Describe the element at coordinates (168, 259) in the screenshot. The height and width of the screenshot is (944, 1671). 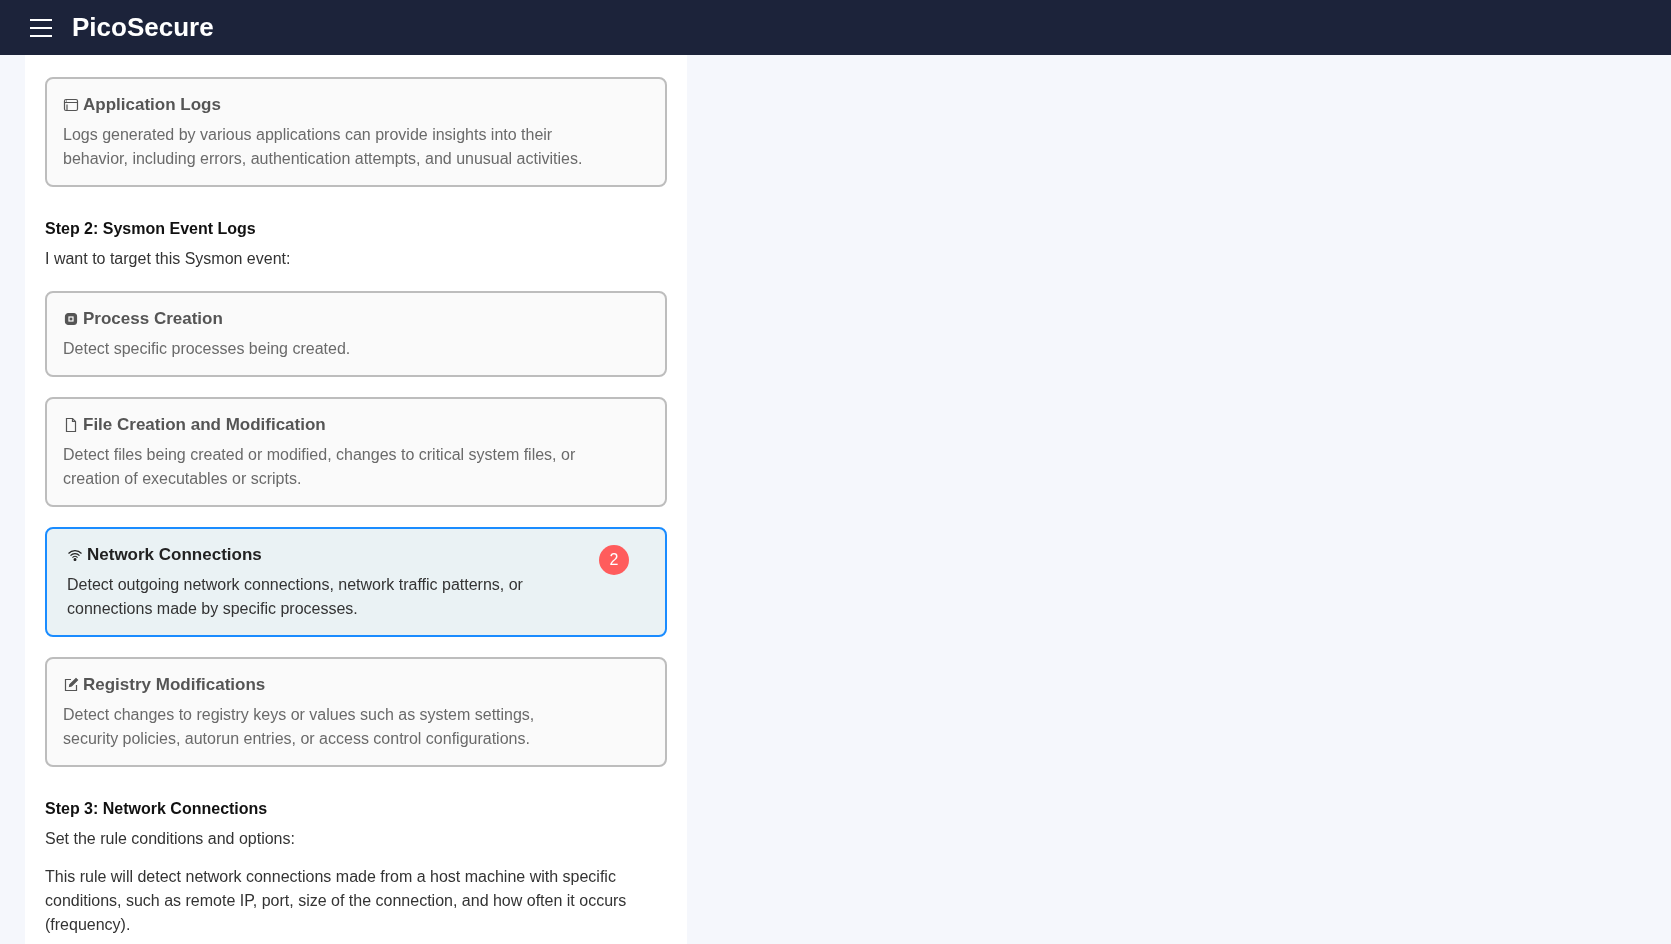
I see `step-prompt: I want to target this Sysmon event:` at that location.